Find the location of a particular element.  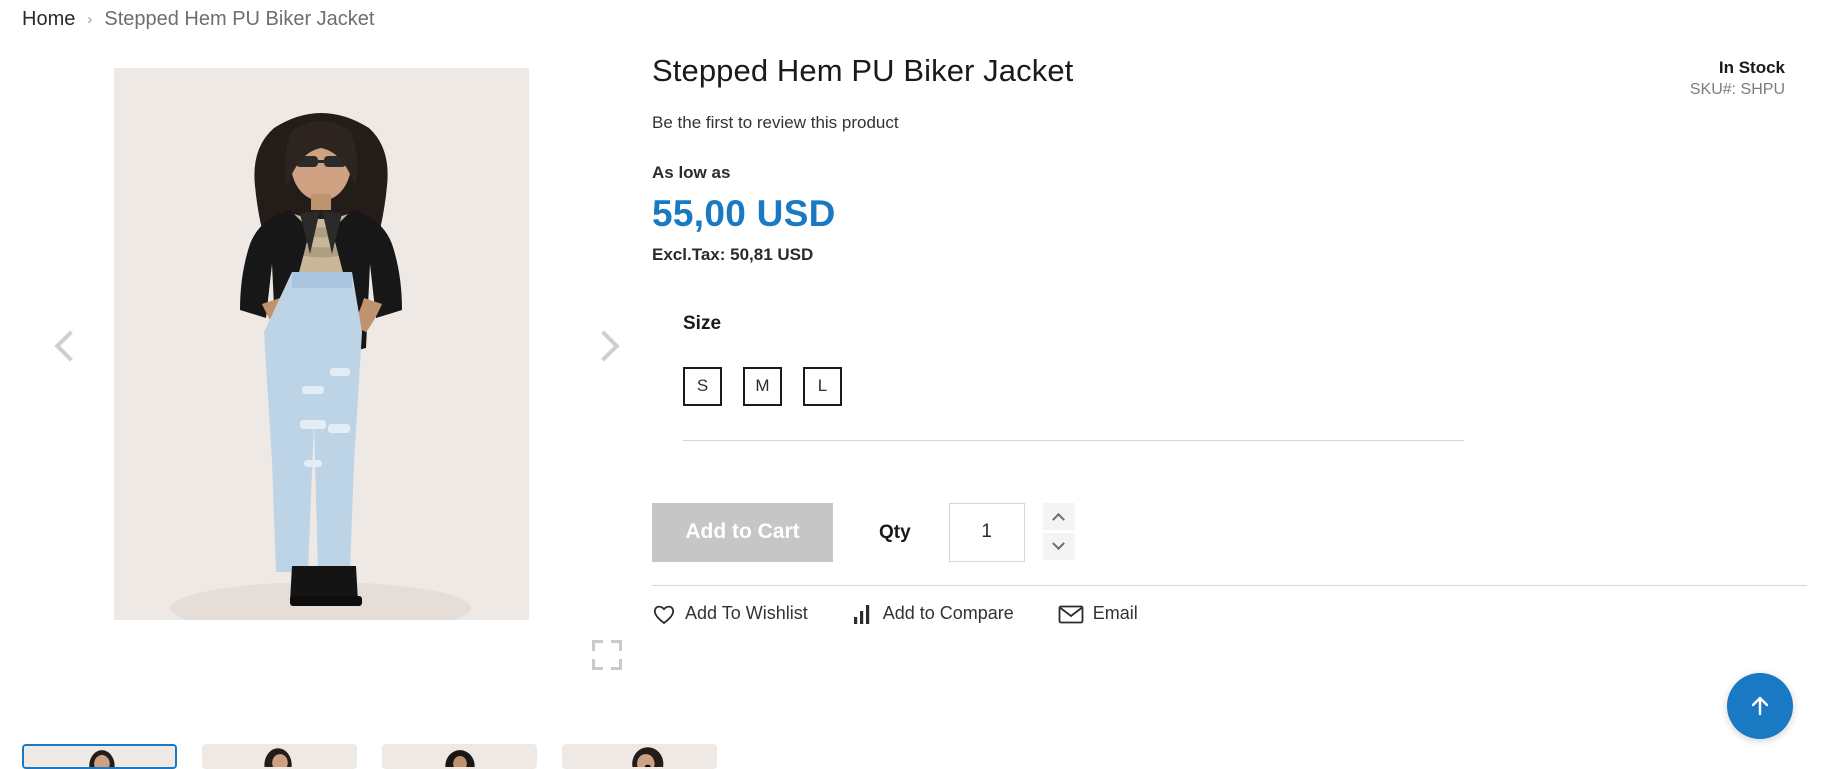

section-divider is located at coordinates (1073, 440).